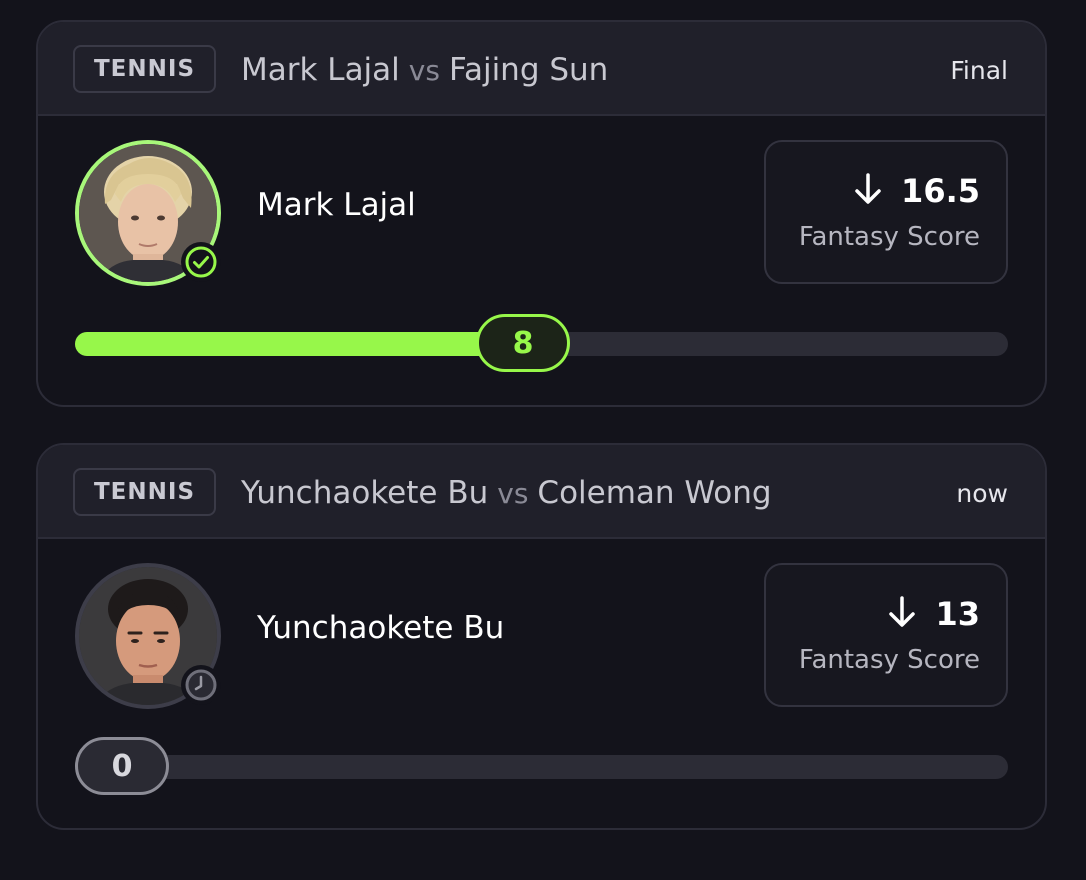  I want to click on score-value: 13, so click(957, 614).